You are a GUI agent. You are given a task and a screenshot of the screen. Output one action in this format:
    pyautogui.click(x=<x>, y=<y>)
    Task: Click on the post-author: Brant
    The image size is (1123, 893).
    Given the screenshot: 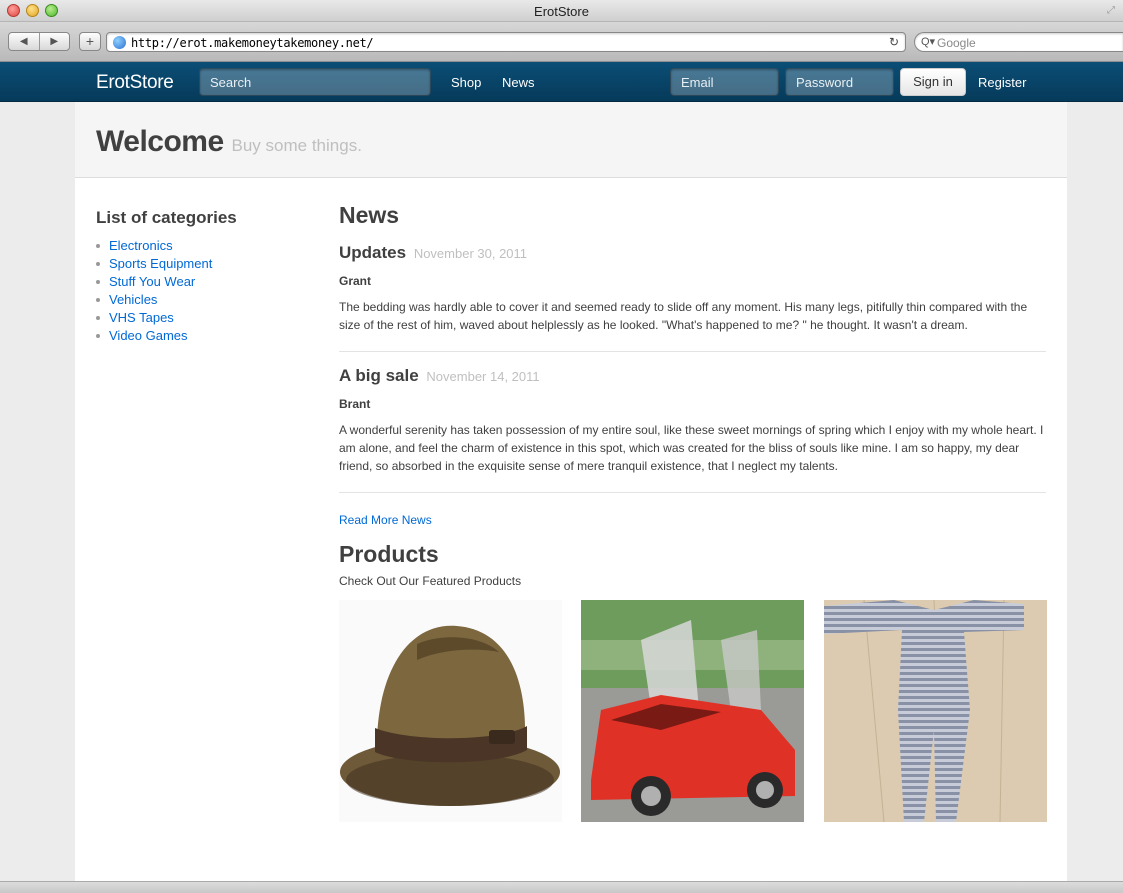 What is the action you would take?
    pyautogui.click(x=355, y=404)
    